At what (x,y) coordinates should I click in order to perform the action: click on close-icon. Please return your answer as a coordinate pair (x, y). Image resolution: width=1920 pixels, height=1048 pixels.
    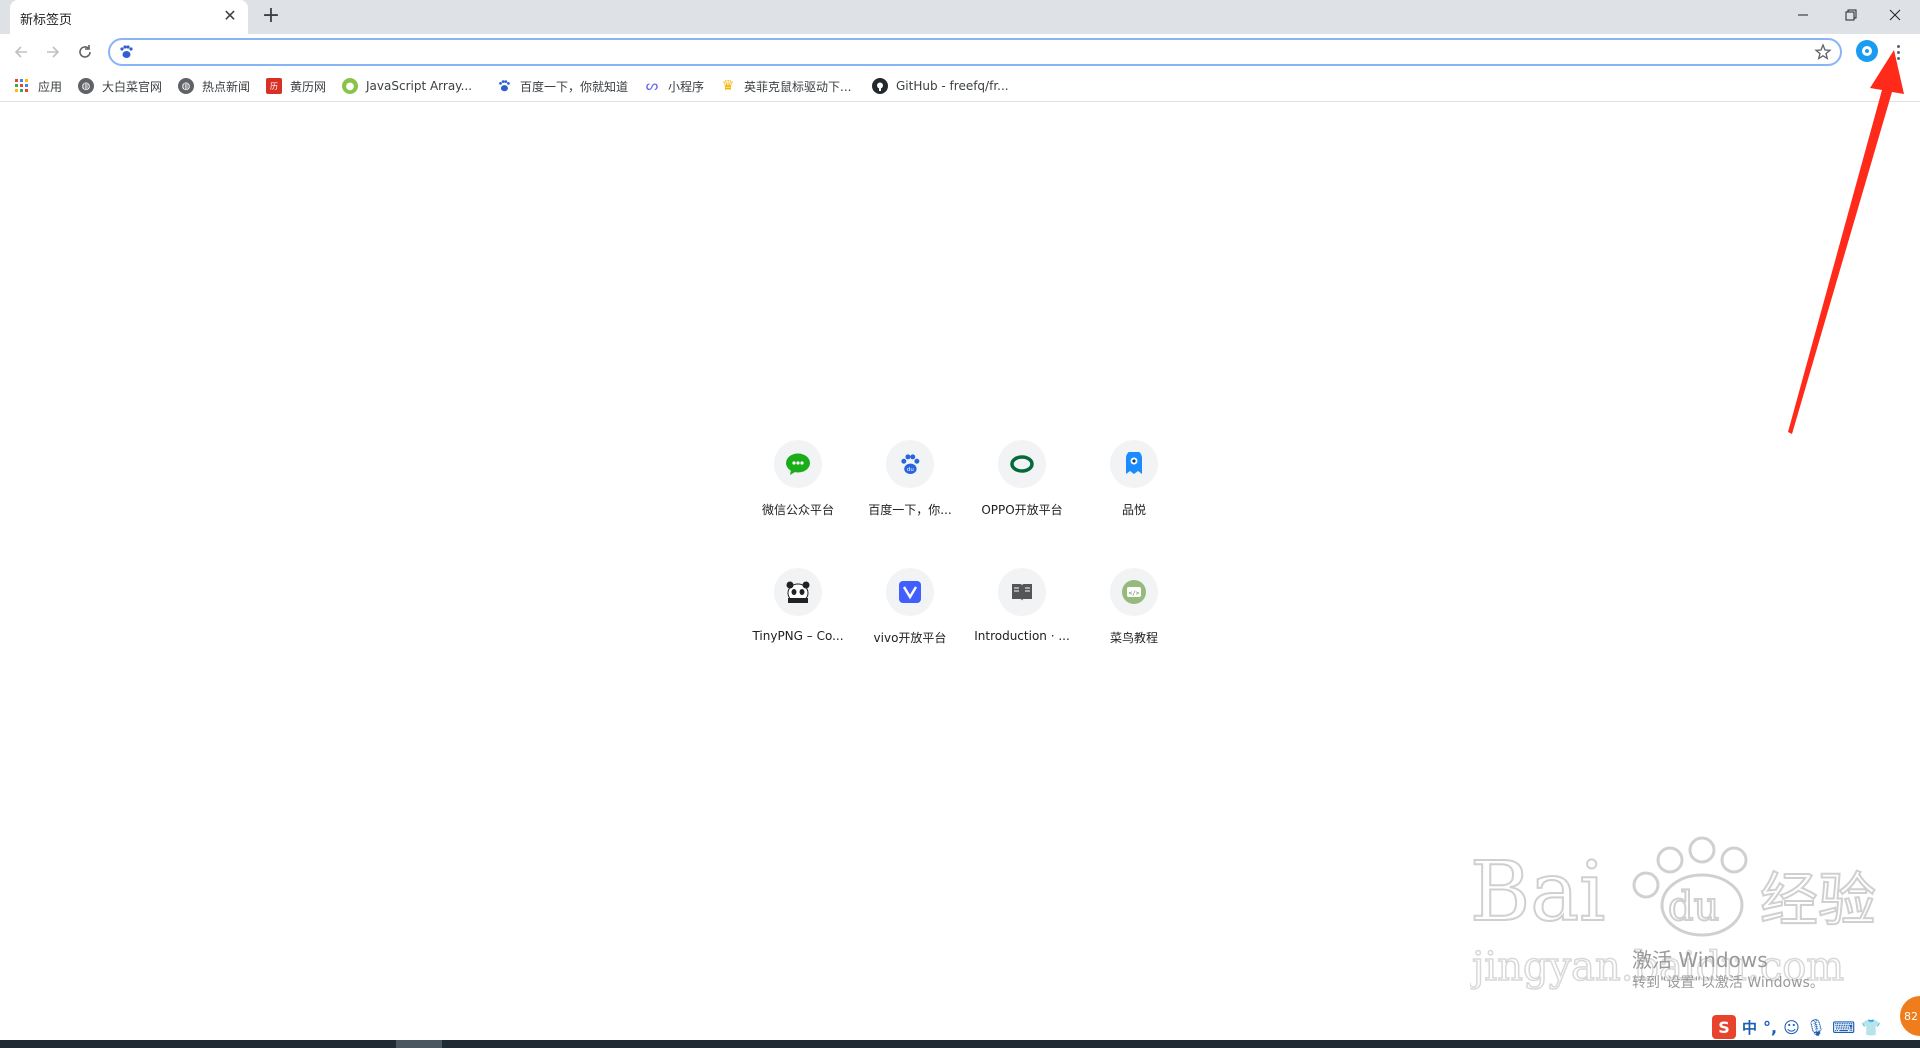
    Looking at the image, I should click on (1895, 15).